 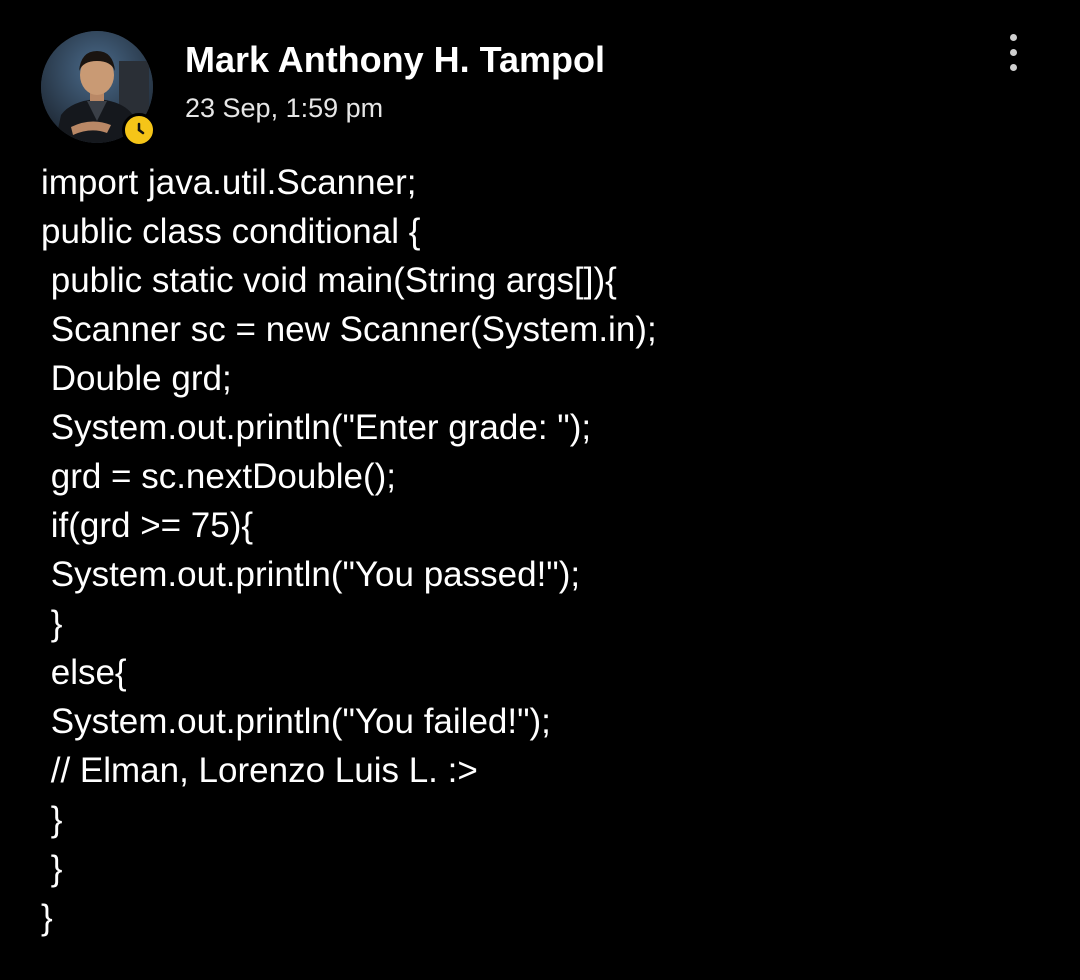 What do you see at coordinates (395, 60) in the screenshot?
I see `author-name: Mark Anthony H. Tampol` at bounding box center [395, 60].